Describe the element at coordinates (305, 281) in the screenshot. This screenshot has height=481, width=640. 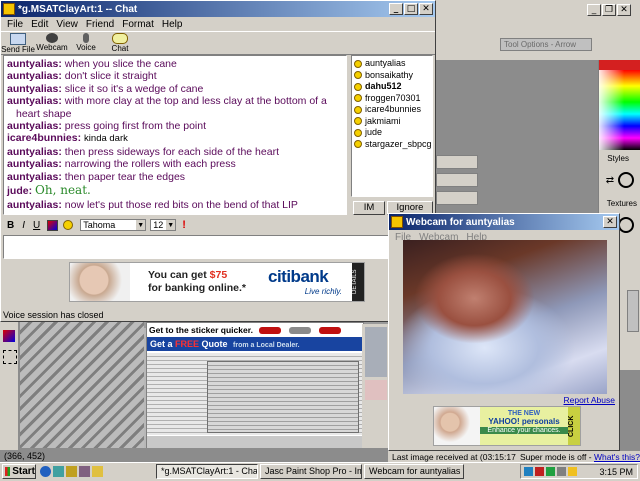
I see `citibank-logo: citibank Live richly.` at that location.